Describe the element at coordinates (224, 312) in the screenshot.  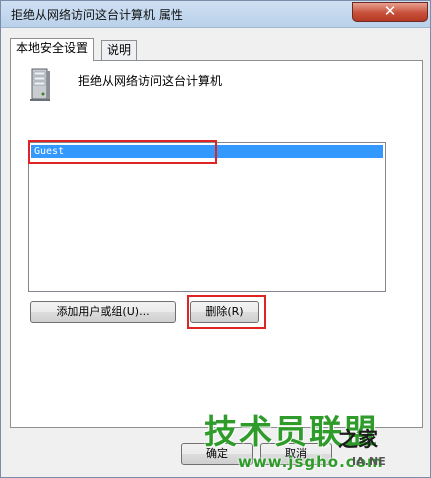
I see `remove-button: 删除(R)` at that location.